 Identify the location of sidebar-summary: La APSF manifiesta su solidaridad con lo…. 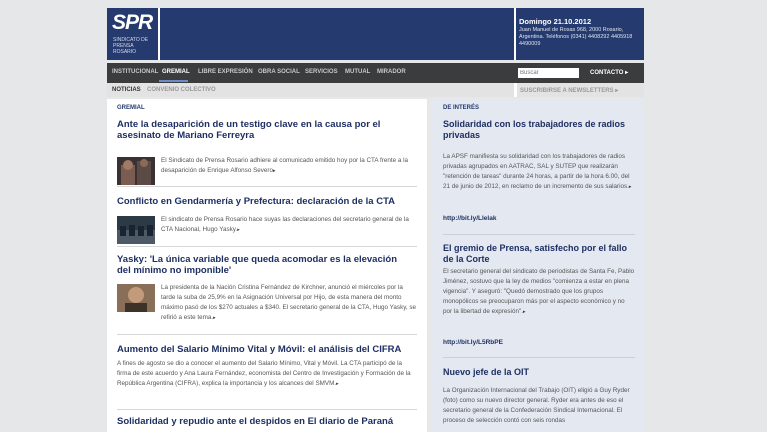
(537, 171).